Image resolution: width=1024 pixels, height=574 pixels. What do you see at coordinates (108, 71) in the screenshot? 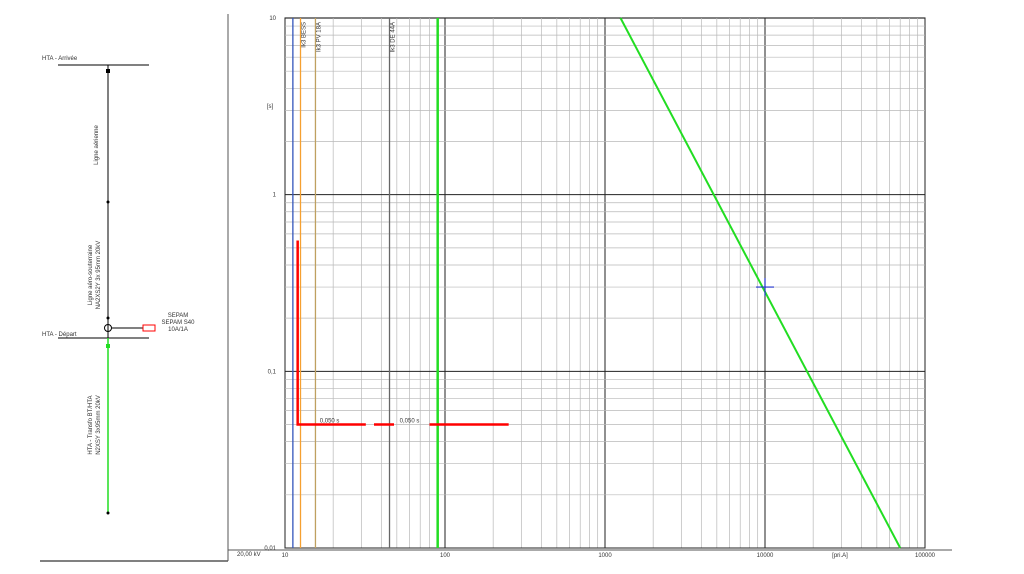
I see `arrival-node` at bounding box center [108, 71].